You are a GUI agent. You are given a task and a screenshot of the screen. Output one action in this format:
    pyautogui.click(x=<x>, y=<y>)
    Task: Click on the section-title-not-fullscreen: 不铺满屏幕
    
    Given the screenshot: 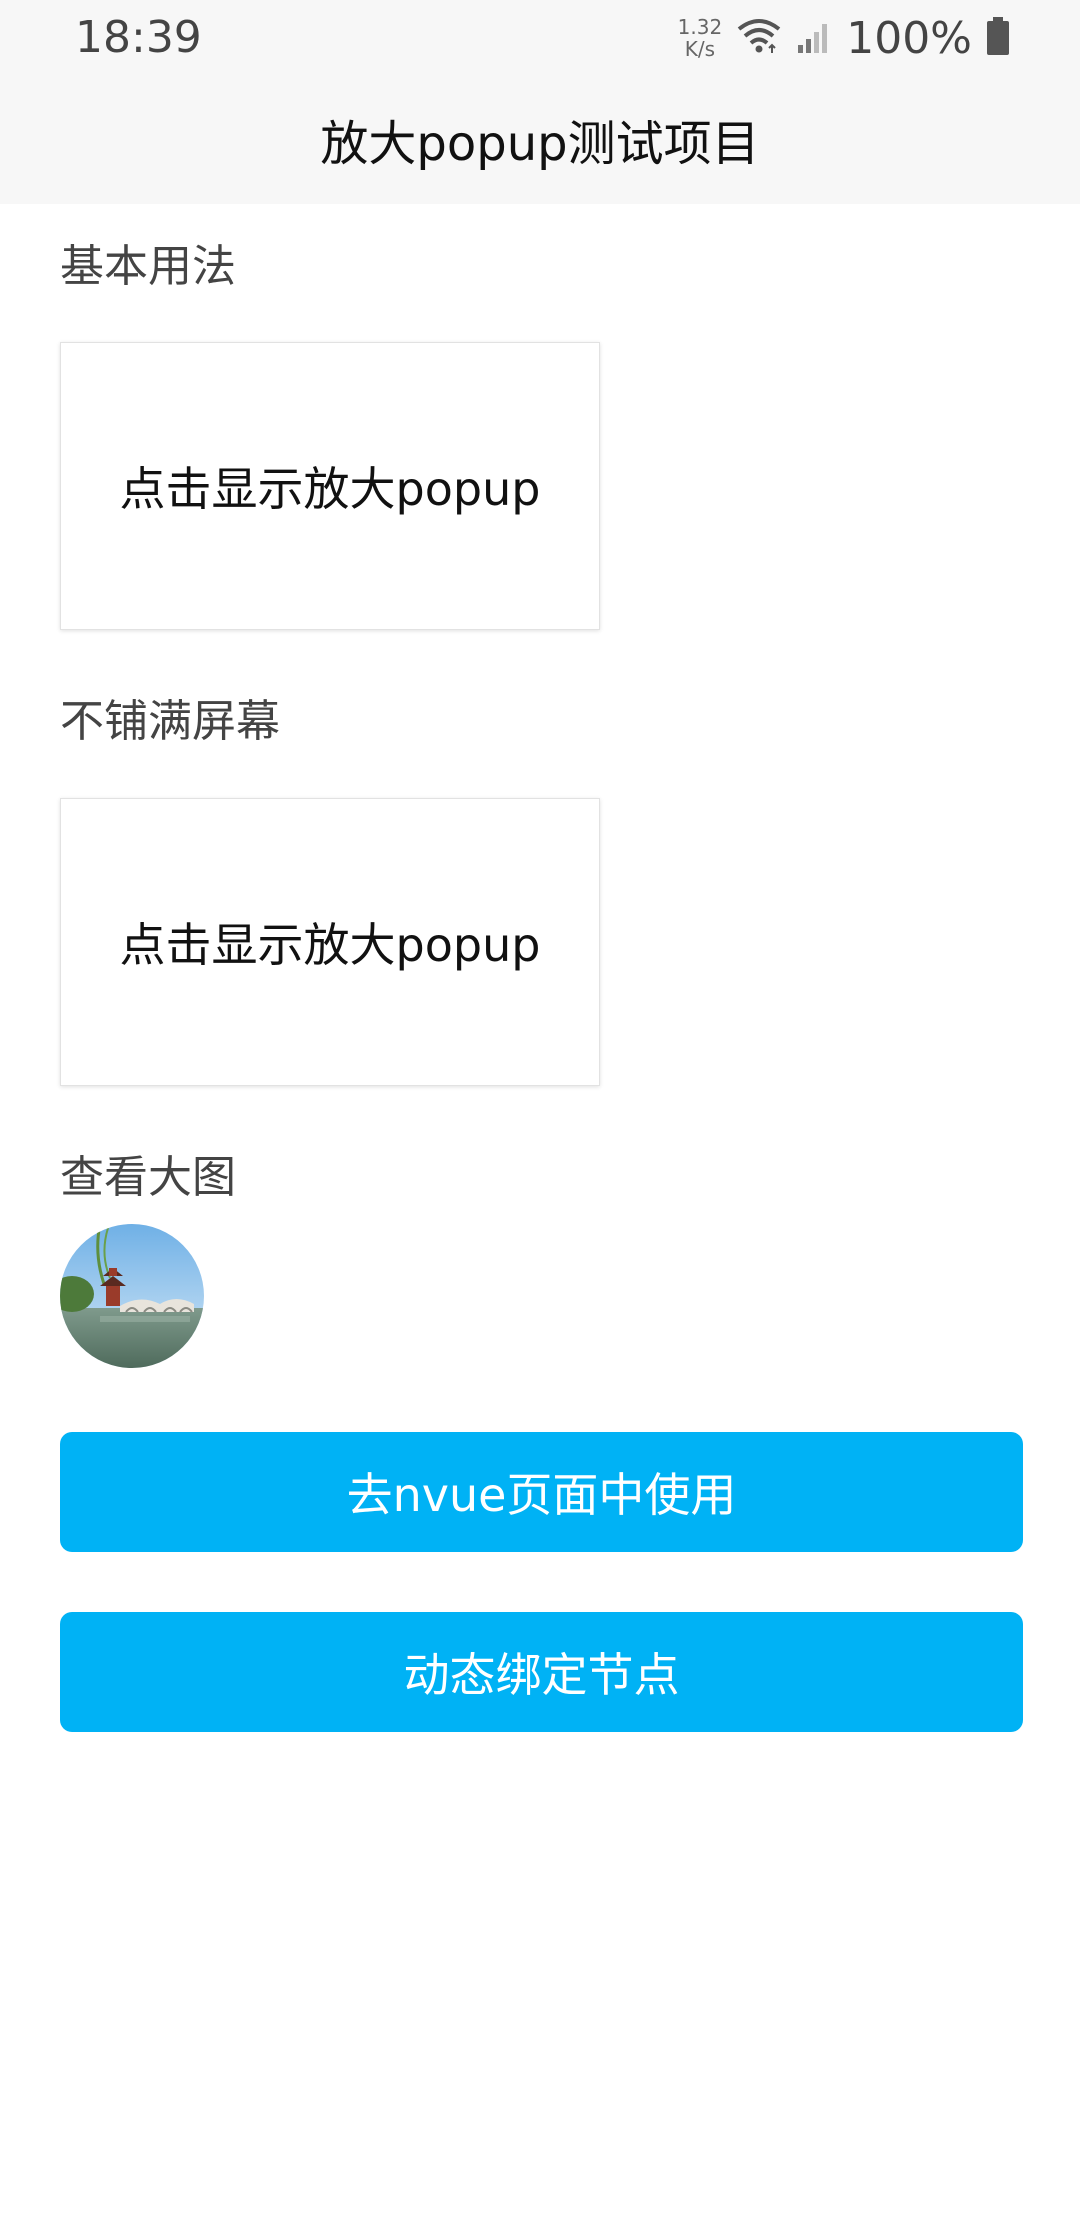 What is the action you would take?
    pyautogui.click(x=170, y=721)
    